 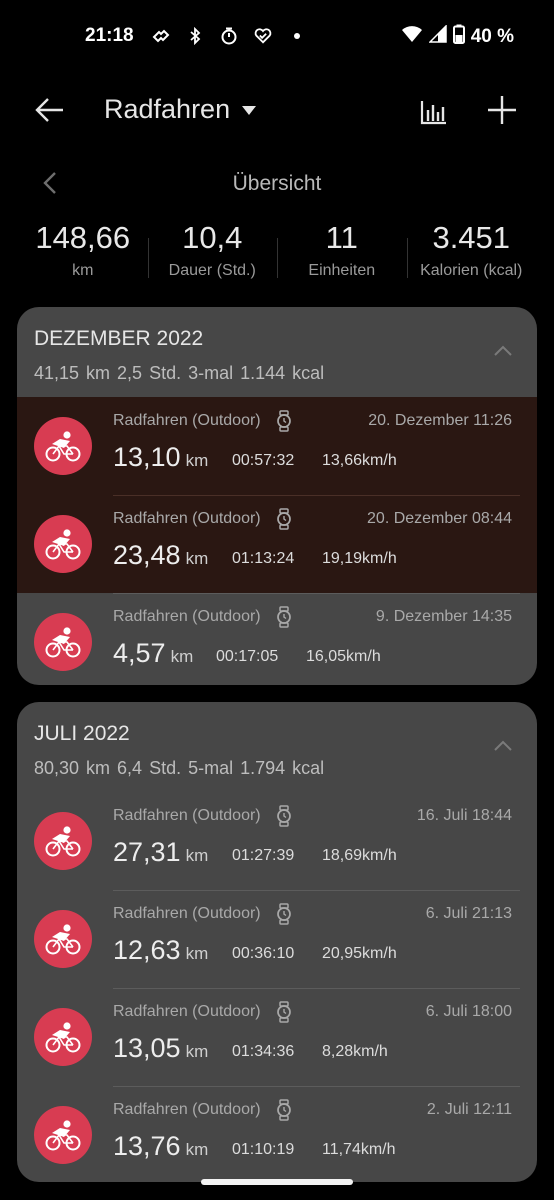 I want to click on add-button, so click(x=502, y=110).